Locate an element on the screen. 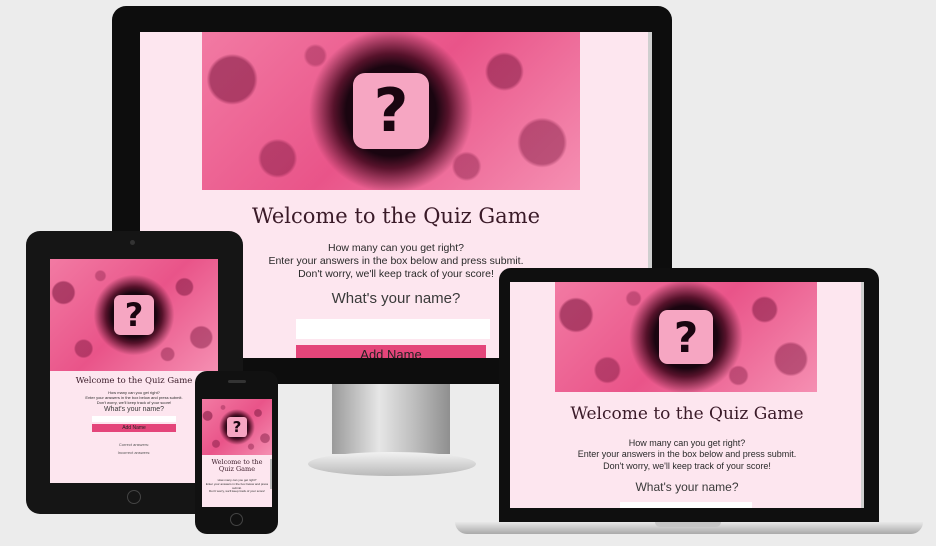  monitor-stand is located at coordinates (391, 419).